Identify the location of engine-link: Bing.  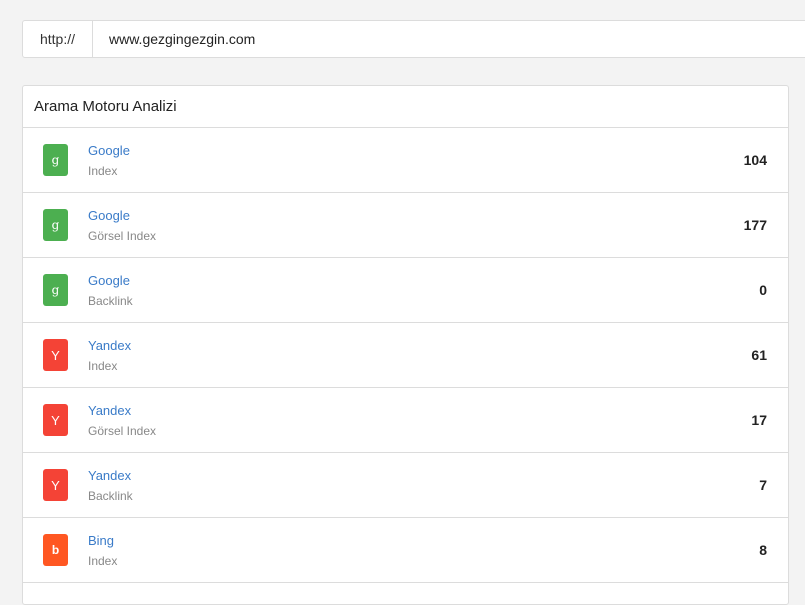
(102, 541).